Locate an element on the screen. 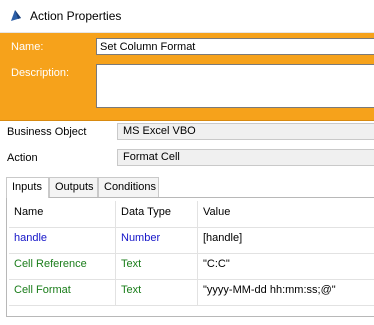 The width and height of the screenshot is (374, 325). param-value: "yyyy-MM-dd hh:mm:ss;@" is located at coordinates (286, 292).